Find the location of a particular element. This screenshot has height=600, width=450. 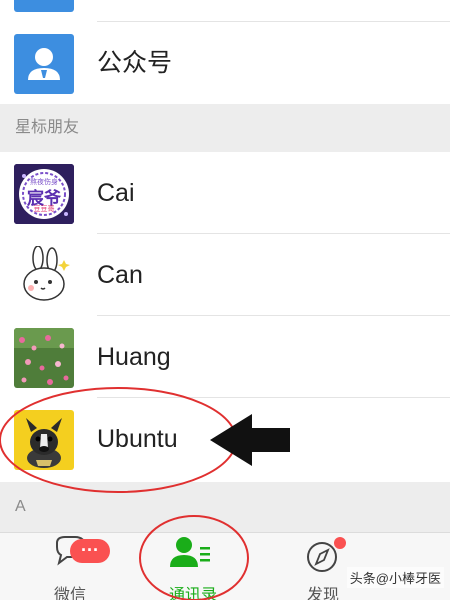

cai-avatar-line3: 豆豆哥 is located at coordinates (44, 209).